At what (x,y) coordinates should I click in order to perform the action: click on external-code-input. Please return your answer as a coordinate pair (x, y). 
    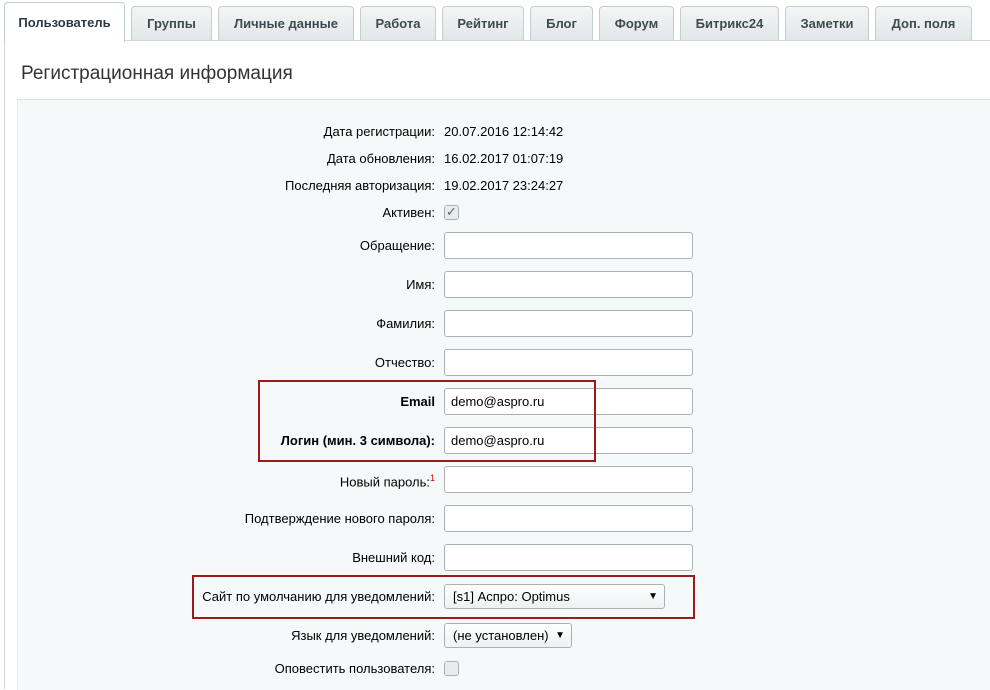
    Looking at the image, I should click on (568, 557).